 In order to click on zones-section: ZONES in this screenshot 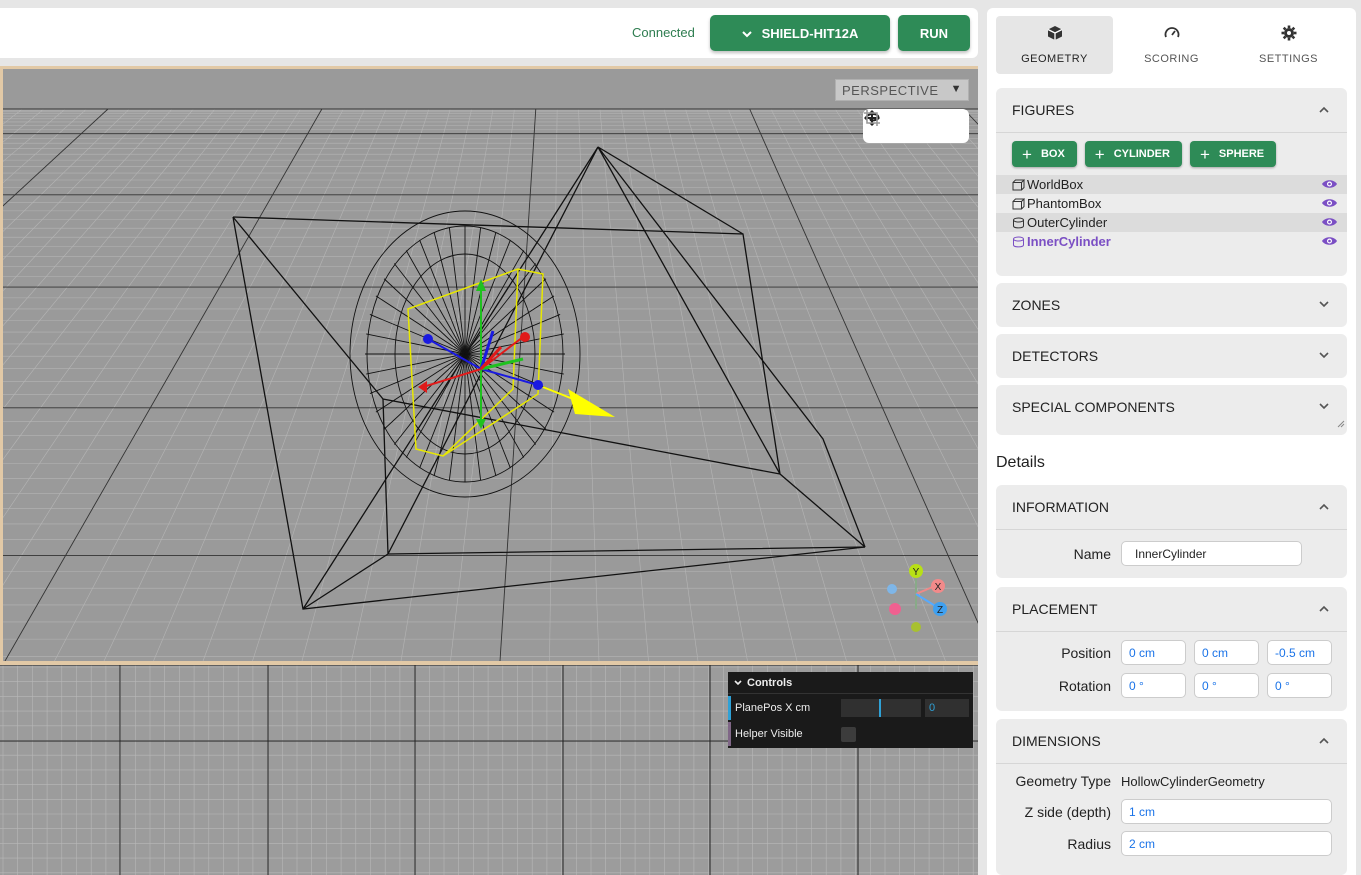, I will do `click(1171, 305)`.